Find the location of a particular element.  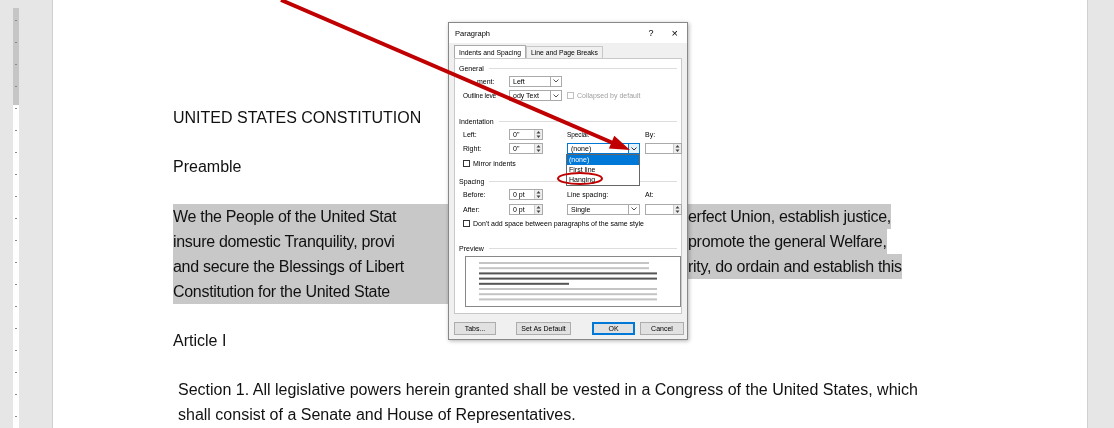

document-text: Preamble is located at coordinates (207, 167).